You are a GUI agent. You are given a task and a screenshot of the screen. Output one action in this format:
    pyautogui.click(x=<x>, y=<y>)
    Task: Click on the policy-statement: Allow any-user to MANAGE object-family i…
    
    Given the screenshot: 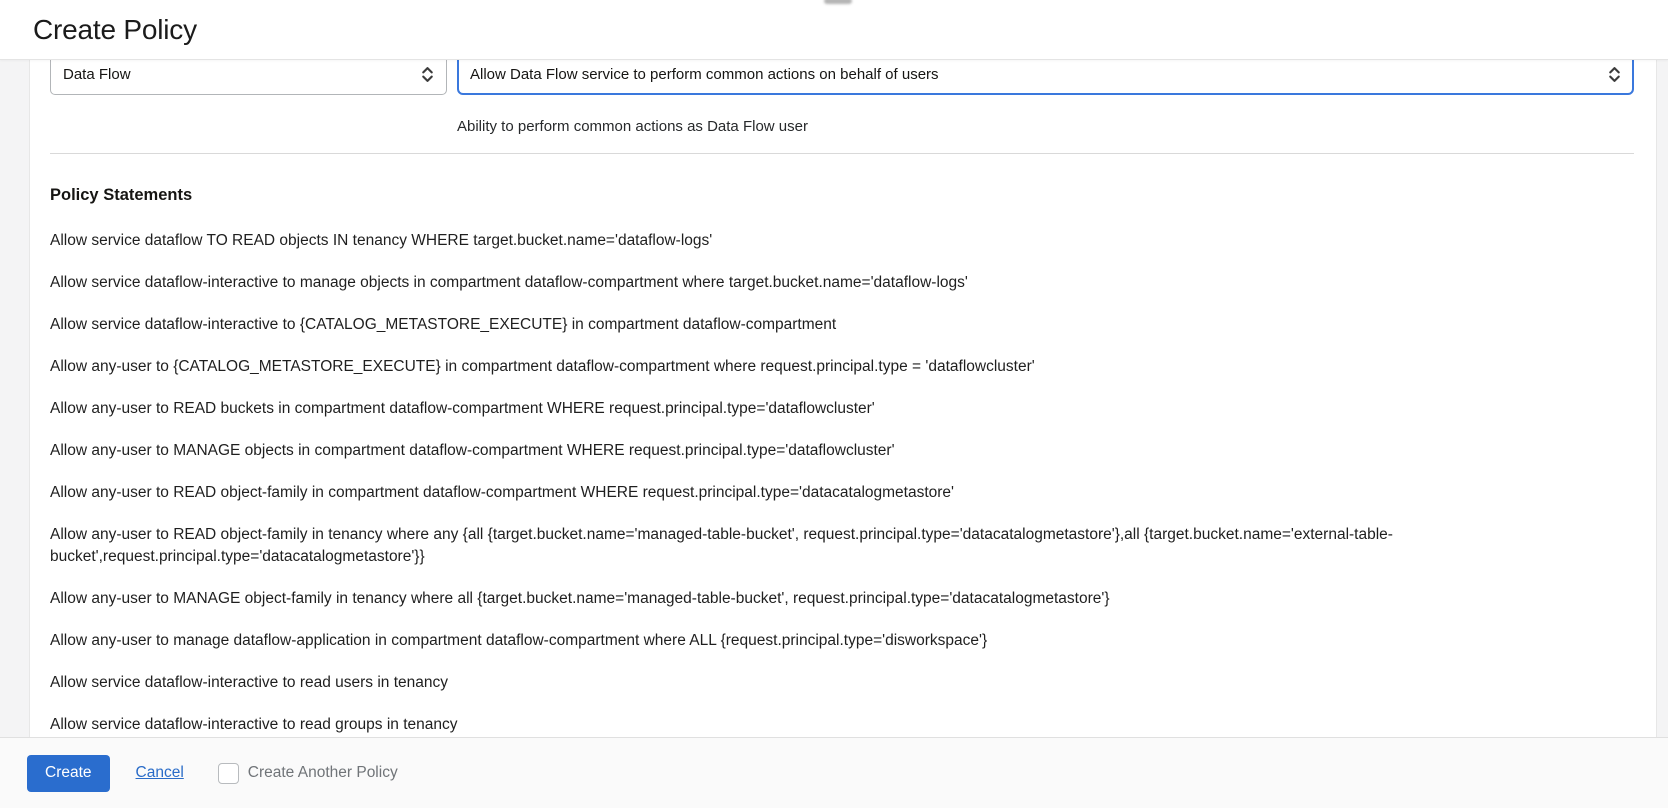 What is the action you would take?
    pyautogui.click(x=580, y=598)
    